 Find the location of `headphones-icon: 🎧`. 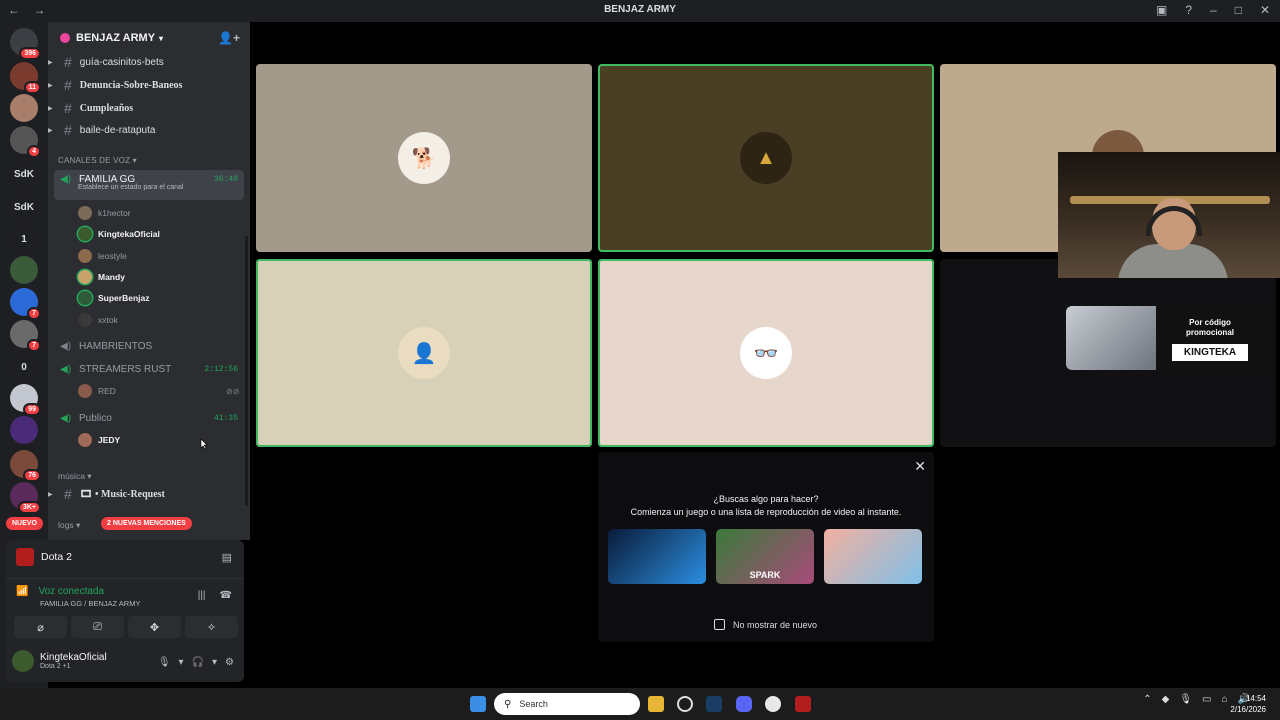

headphones-icon: 🎧 is located at coordinates (198, 662).